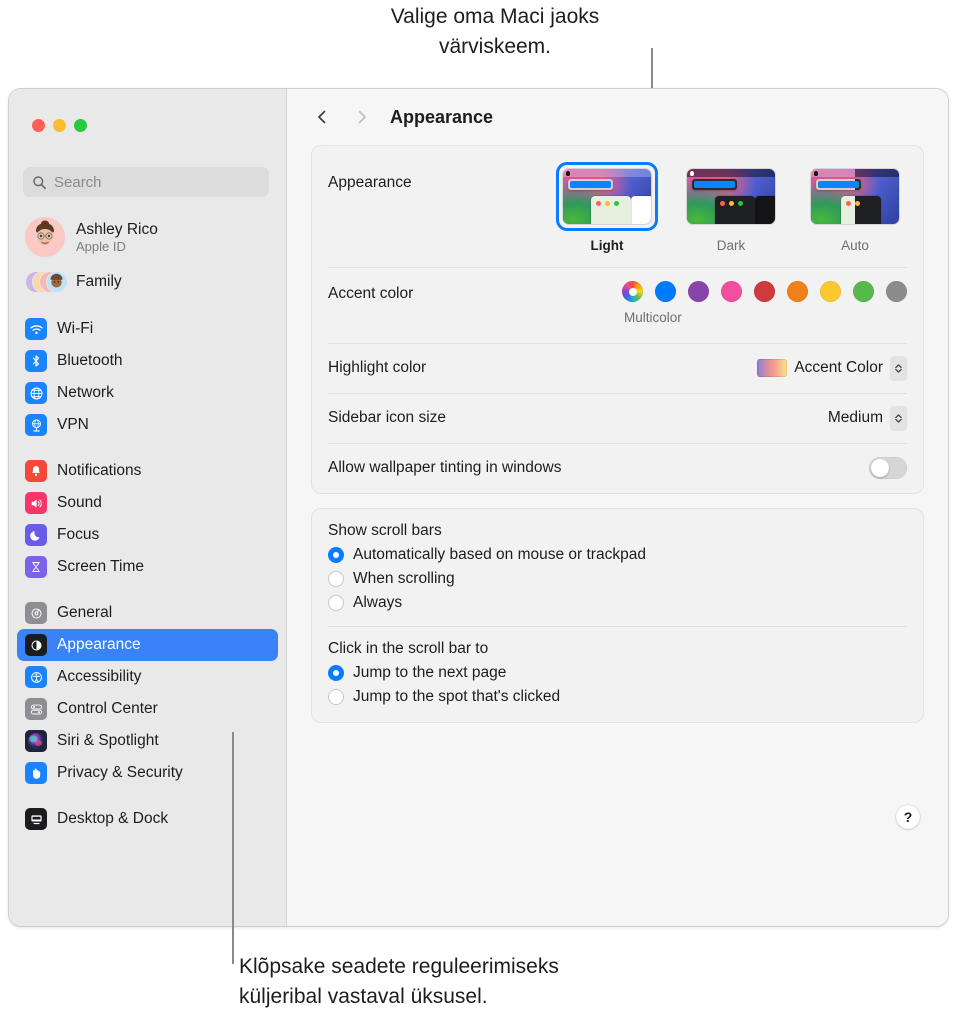 Image resolution: width=955 pixels, height=1024 pixels. I want to click on hourglass-icon, so click(36, 567).